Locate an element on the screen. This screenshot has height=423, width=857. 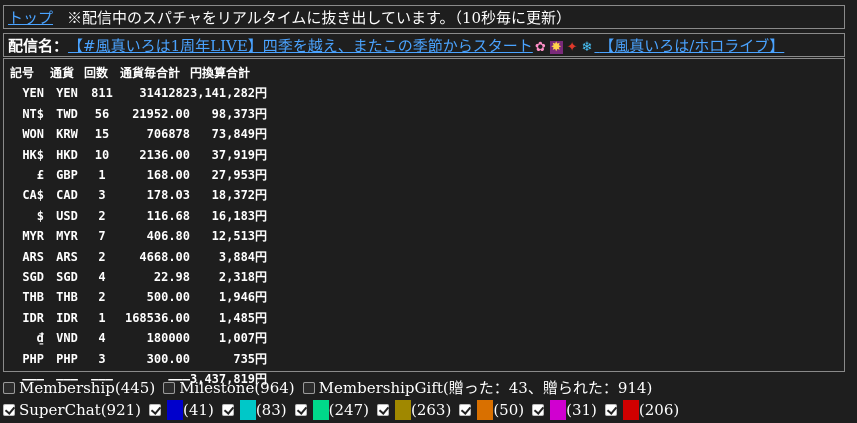
table-cell: THB is located at coordinates (33, 297).